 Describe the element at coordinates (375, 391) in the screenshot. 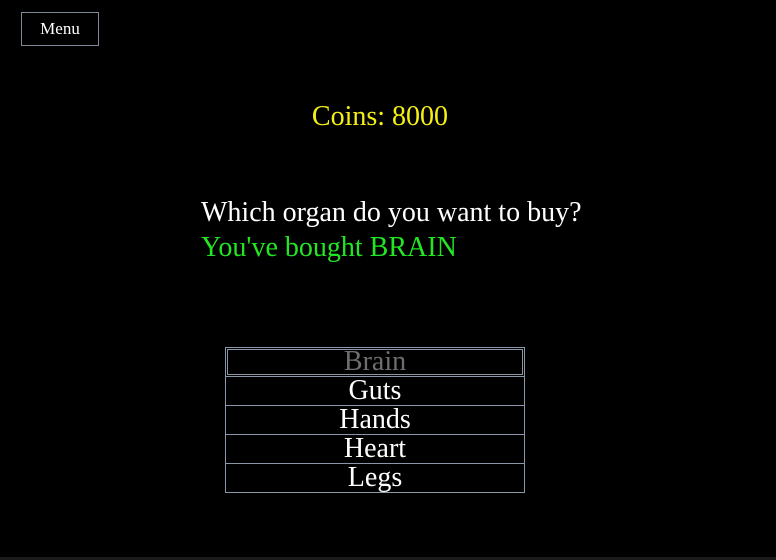

I see `organ-option-guts: Guts` at that location.